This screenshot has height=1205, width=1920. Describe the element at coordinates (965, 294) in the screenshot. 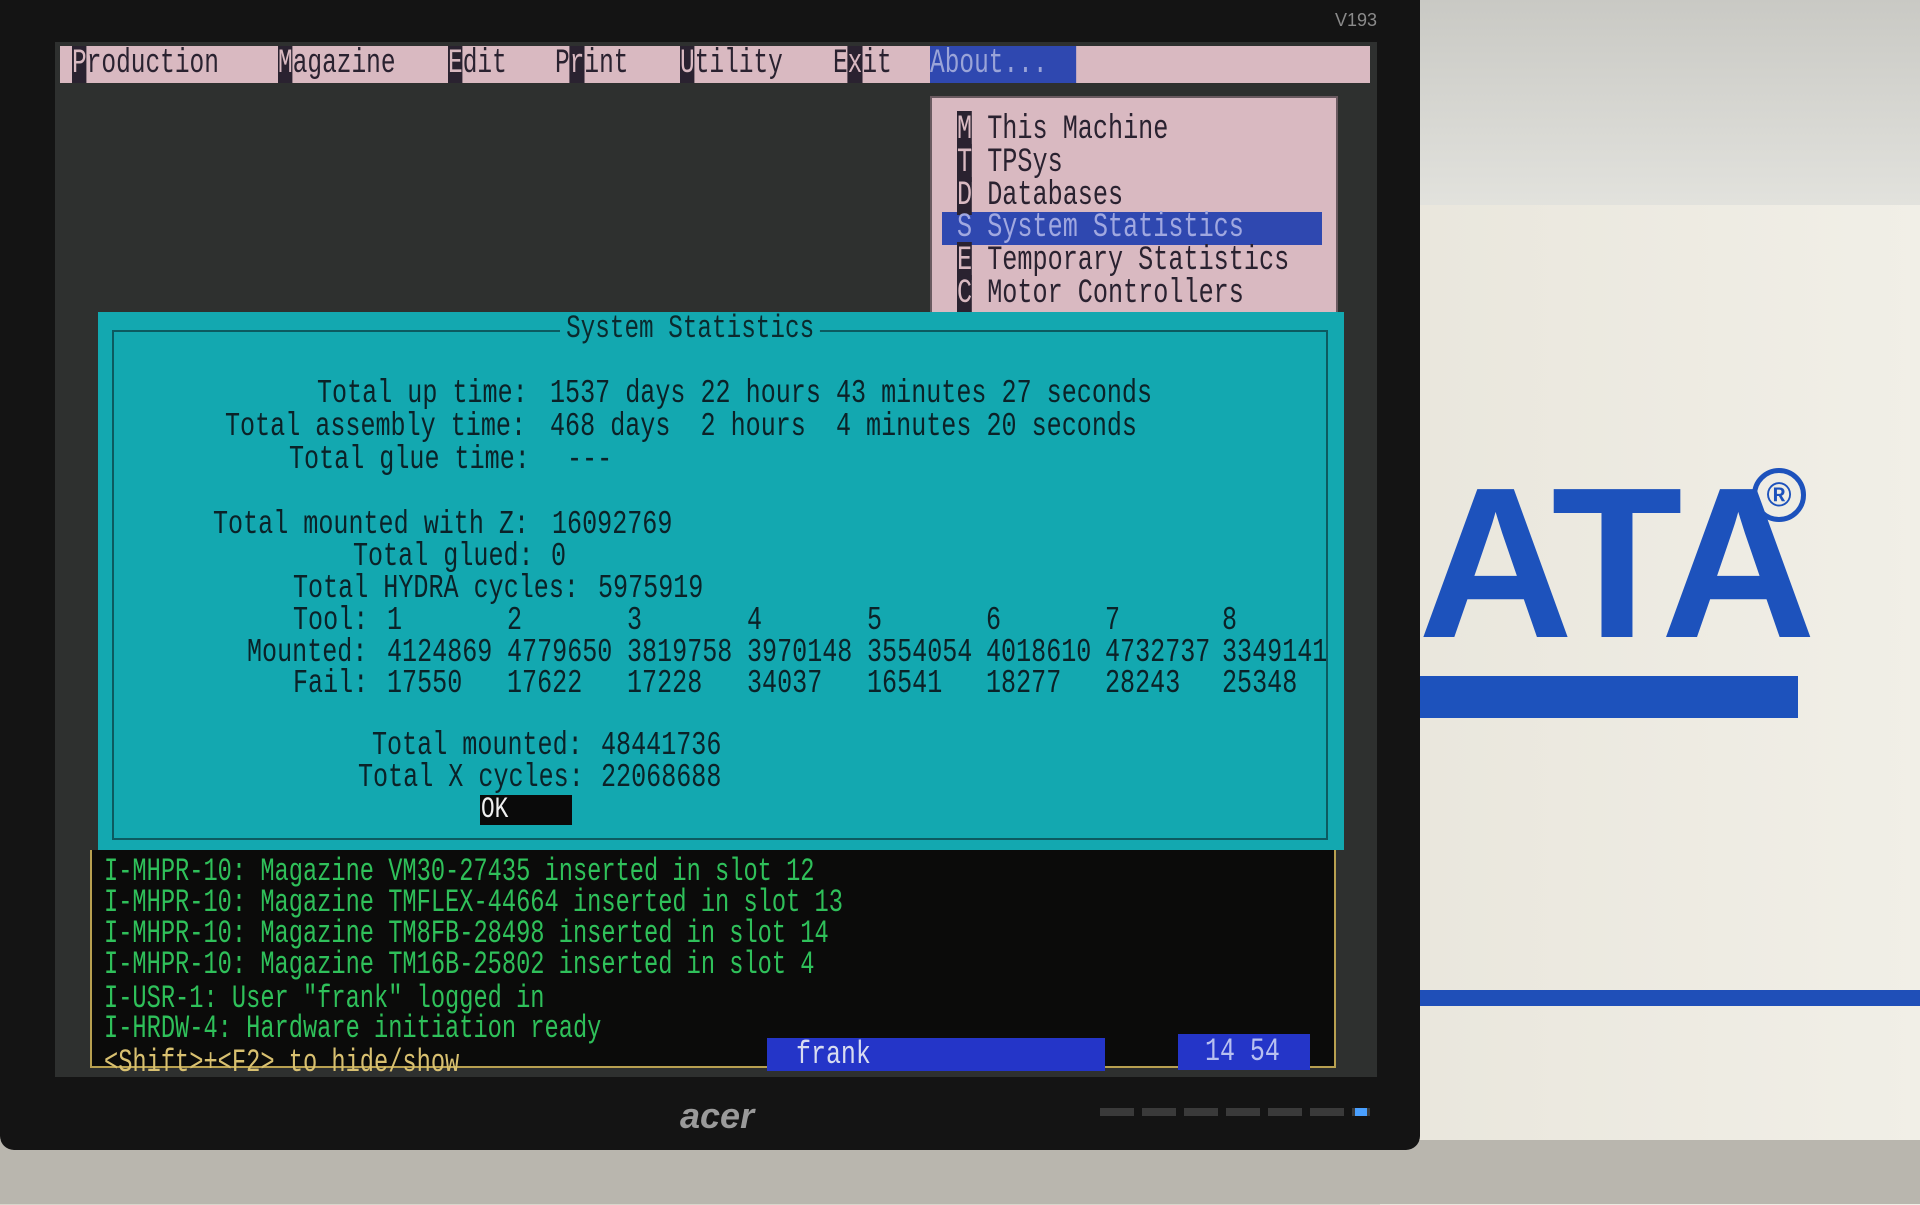

I see `hotkey: C` at that location.